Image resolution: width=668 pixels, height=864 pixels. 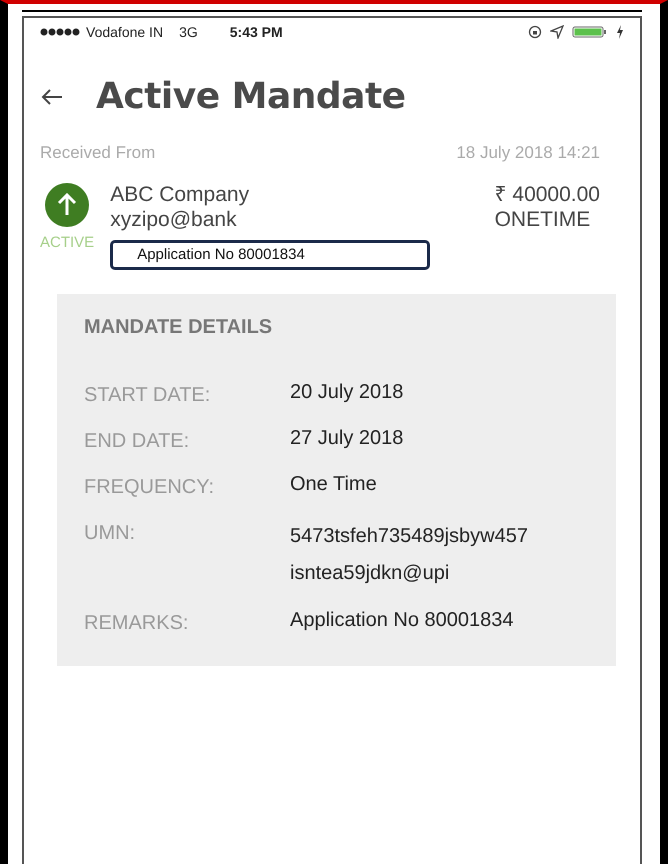 What do you see at coordinates (98, 153) in the screenshot?
I see `received-from-label: Received From` at bounding box center [98, 153].